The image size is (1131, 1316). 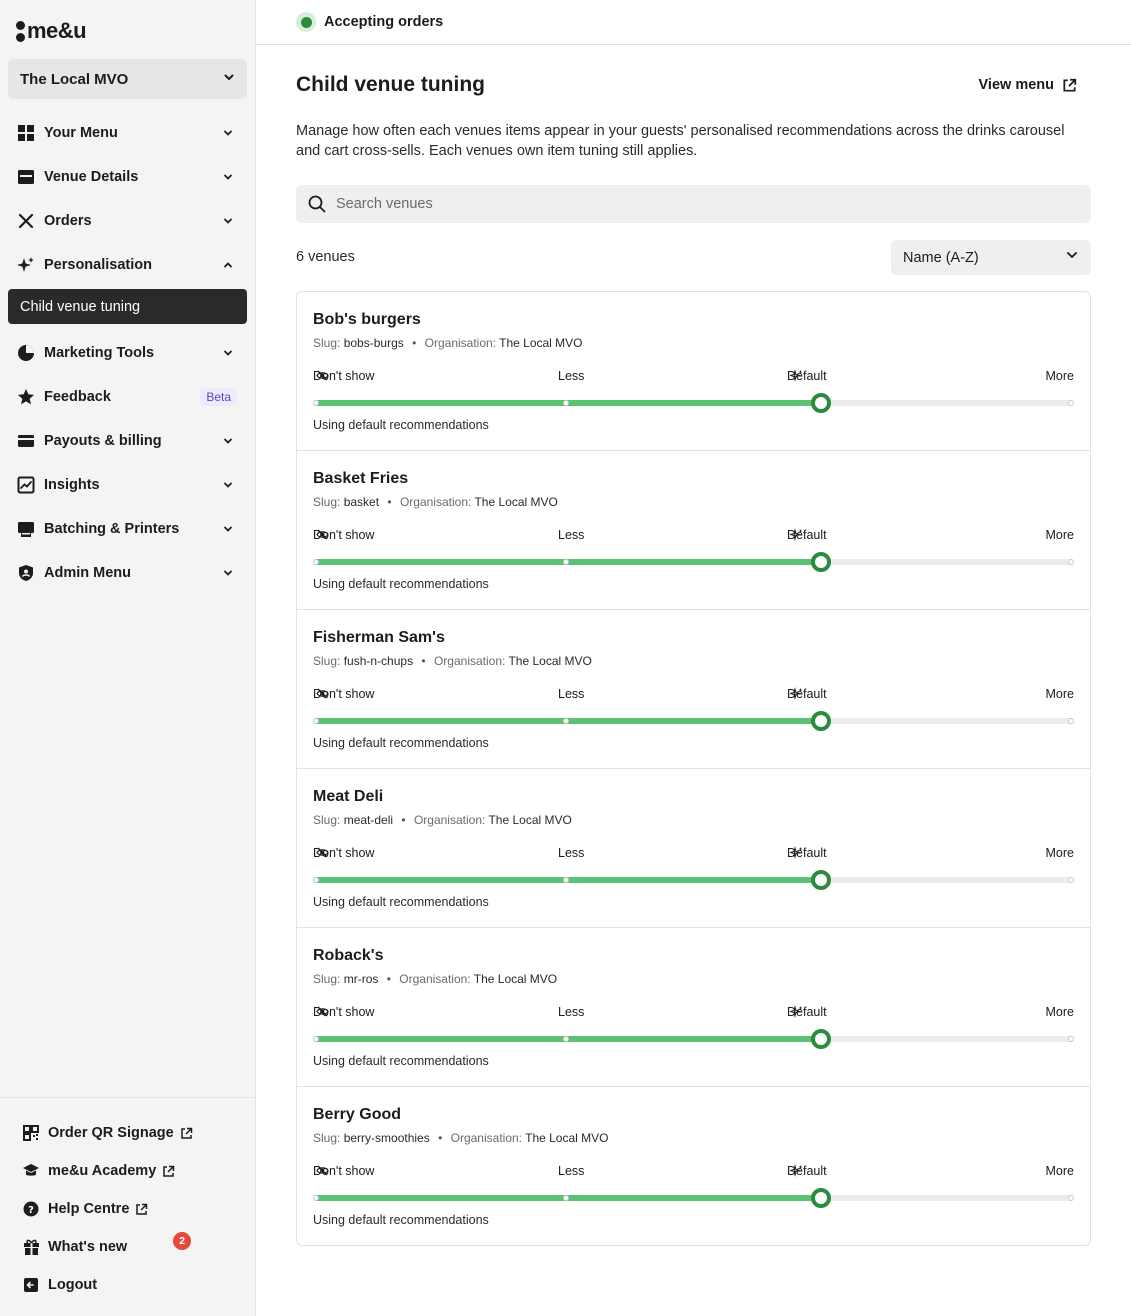 What do you see at coordinates (686, 204) in the screenshot?
I see `search-input` at bounding box center [686, 204].